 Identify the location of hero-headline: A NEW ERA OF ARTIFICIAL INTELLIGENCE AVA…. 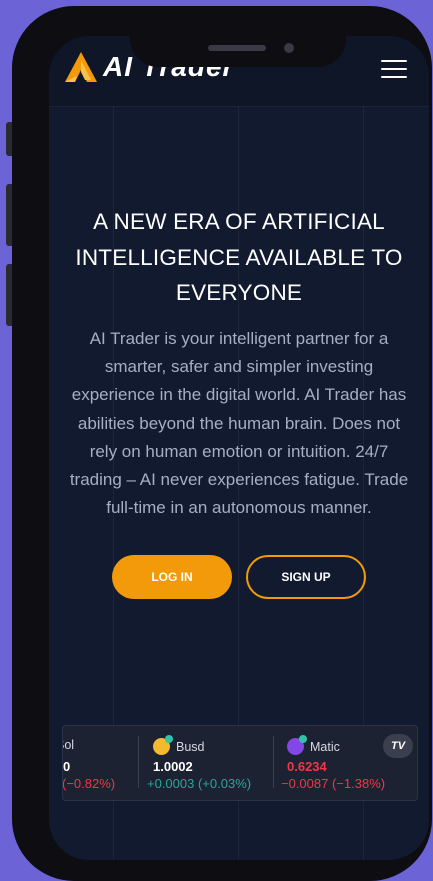
(239, 257).